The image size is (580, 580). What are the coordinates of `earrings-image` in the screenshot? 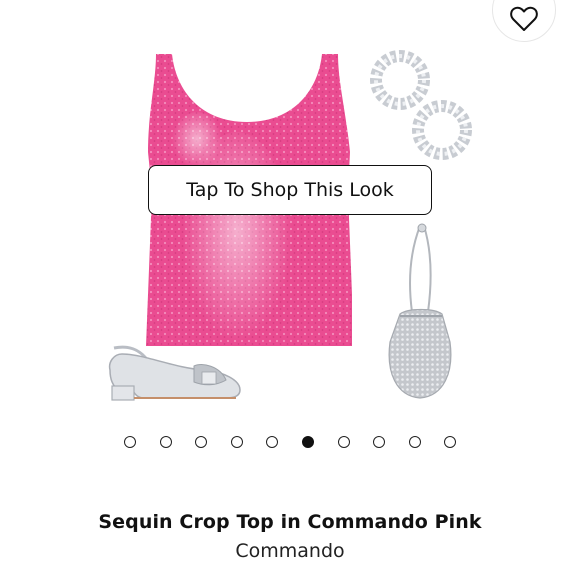 It's located at (423, 104).